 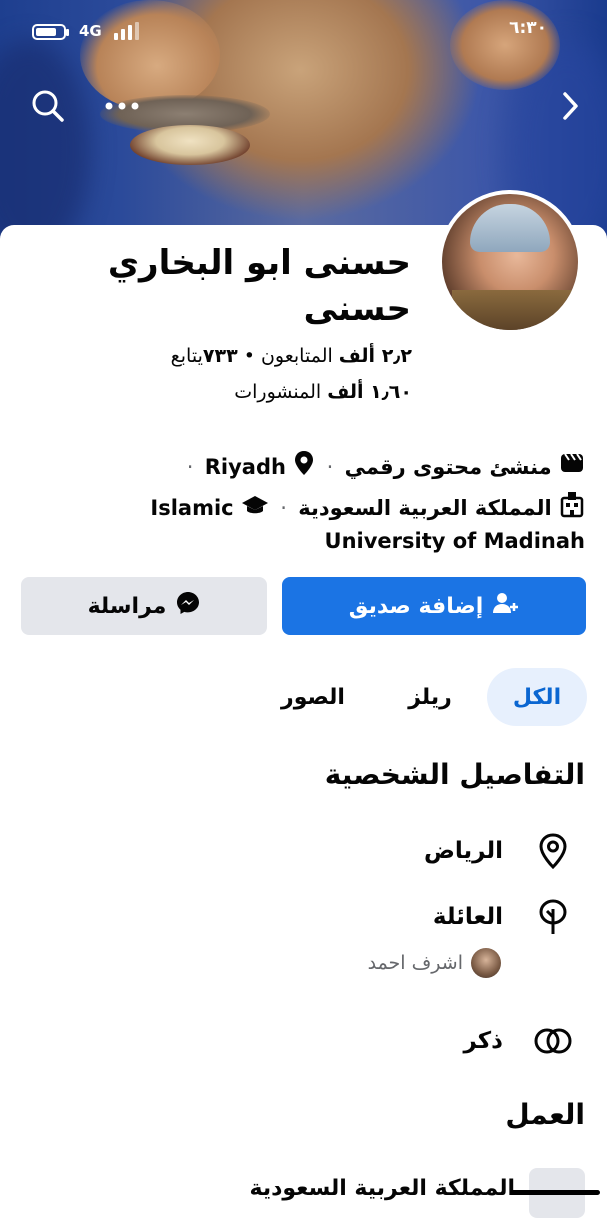 I want to click on gender-rings-icon, so click(x=553, y=1041).